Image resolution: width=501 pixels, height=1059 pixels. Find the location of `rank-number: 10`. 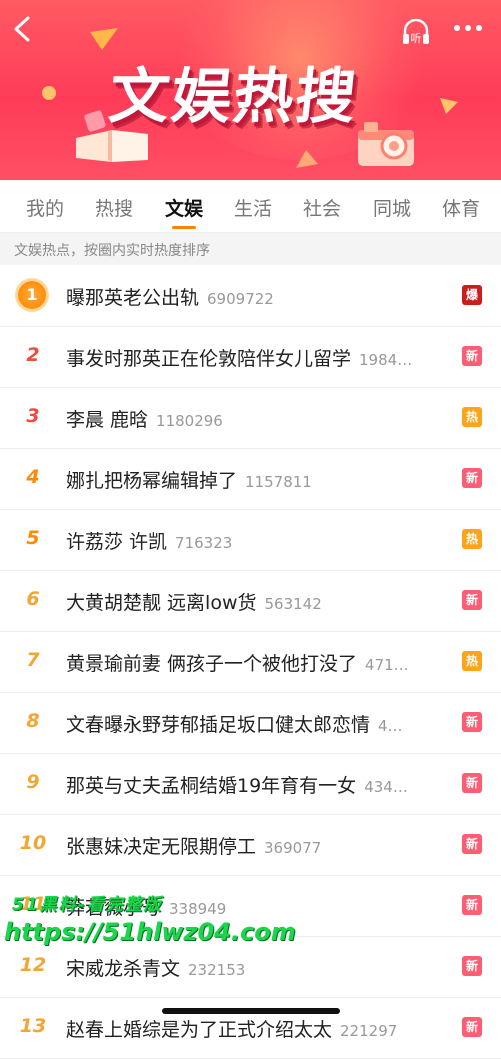

rank-number: 10 is located at coordinates (33, 843).